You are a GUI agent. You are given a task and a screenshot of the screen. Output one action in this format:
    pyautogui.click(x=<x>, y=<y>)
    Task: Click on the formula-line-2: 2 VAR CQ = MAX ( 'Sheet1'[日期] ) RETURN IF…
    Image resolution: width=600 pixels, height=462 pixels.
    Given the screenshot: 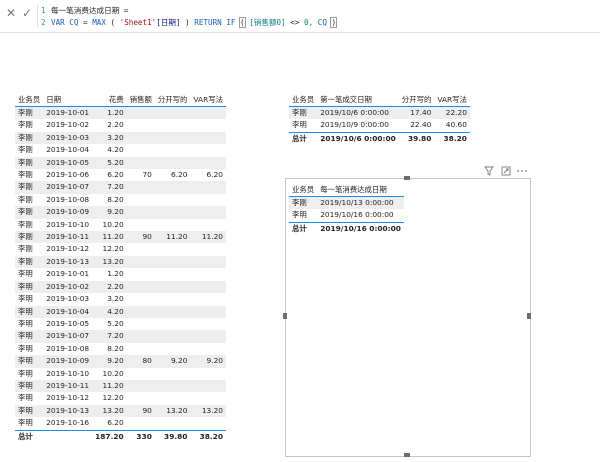 What is the action you would take?
    pyautogui.click(x=189, y=22)
    